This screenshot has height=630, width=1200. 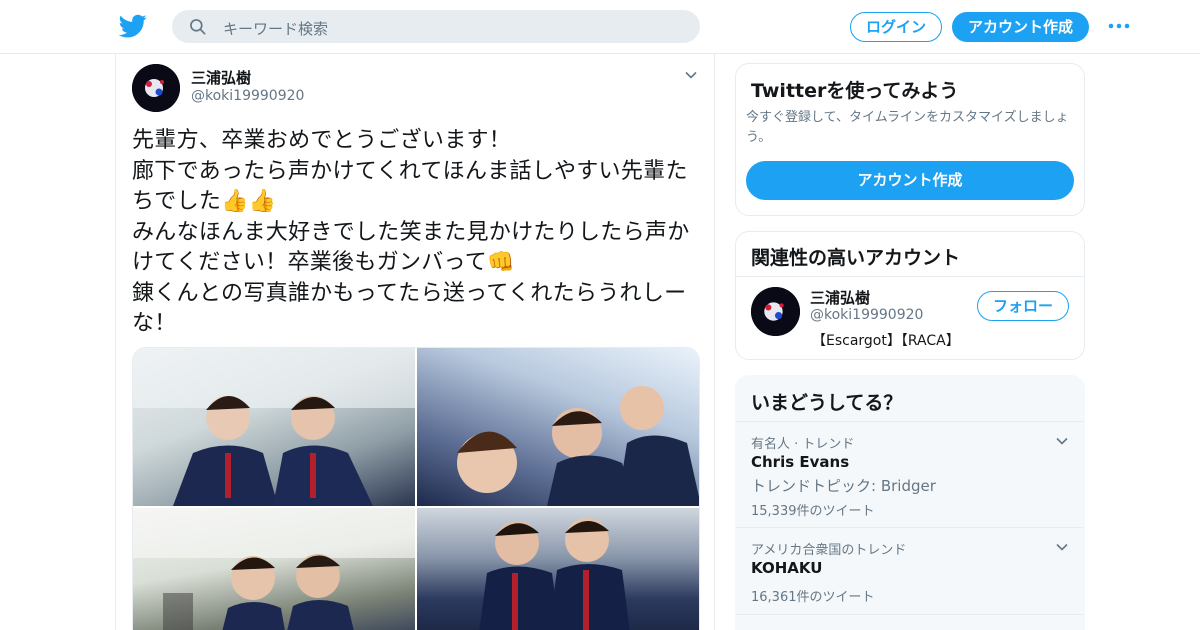 I want to click on search-icon, so click(x=198, y=27).